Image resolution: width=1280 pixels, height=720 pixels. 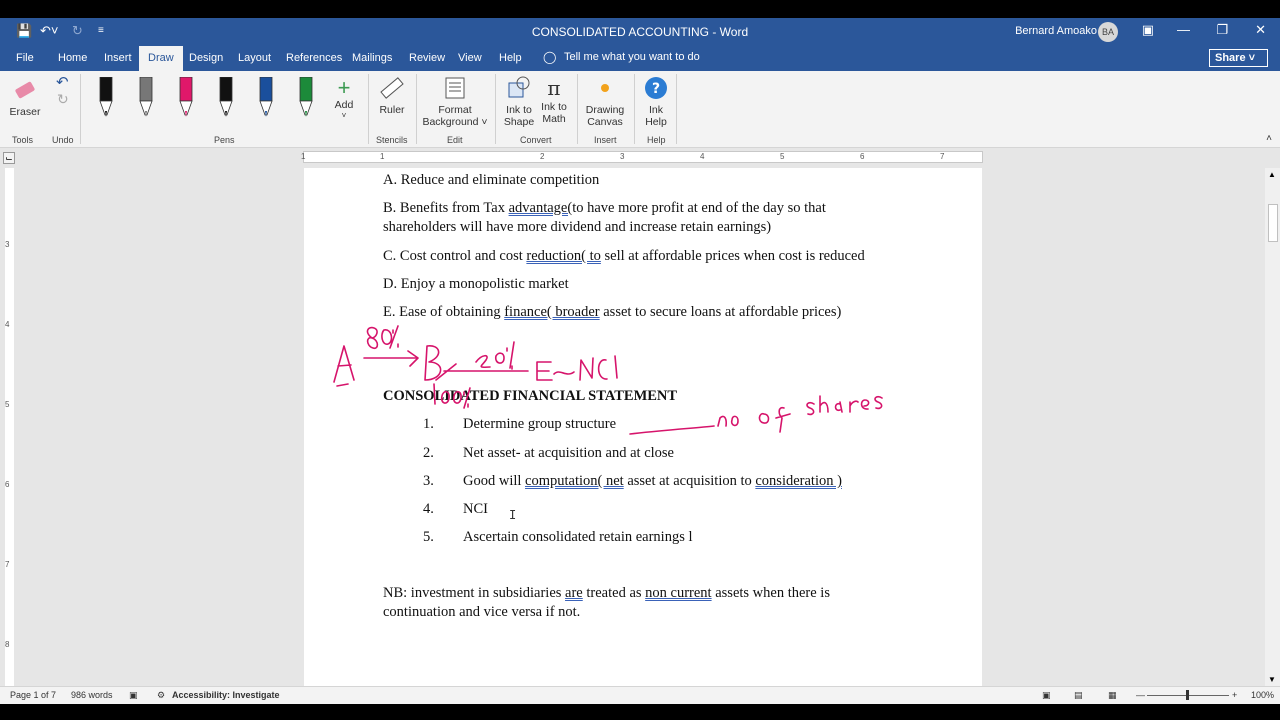 What do you see at coordinates (1273, 223) in the screenshot?
I see `scroll-thumb` at bounding box center [1273, 223].